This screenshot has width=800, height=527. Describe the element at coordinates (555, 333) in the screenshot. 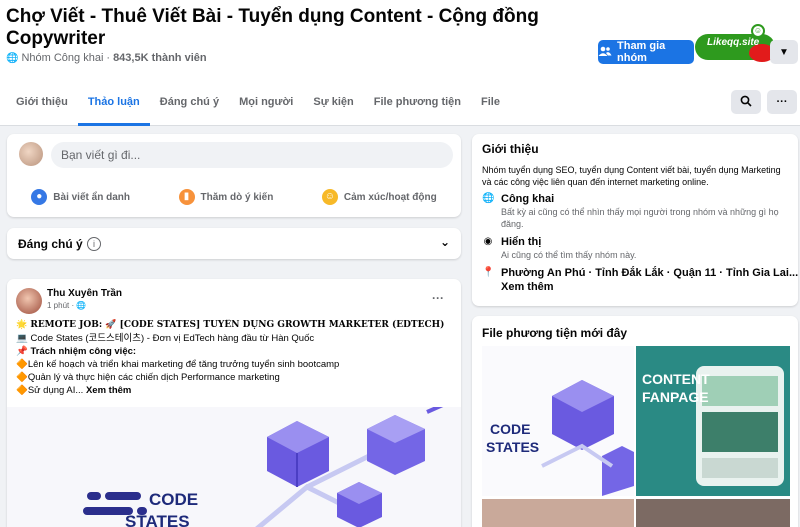

I see `media-title: File phương tiện mới đây` at that location.